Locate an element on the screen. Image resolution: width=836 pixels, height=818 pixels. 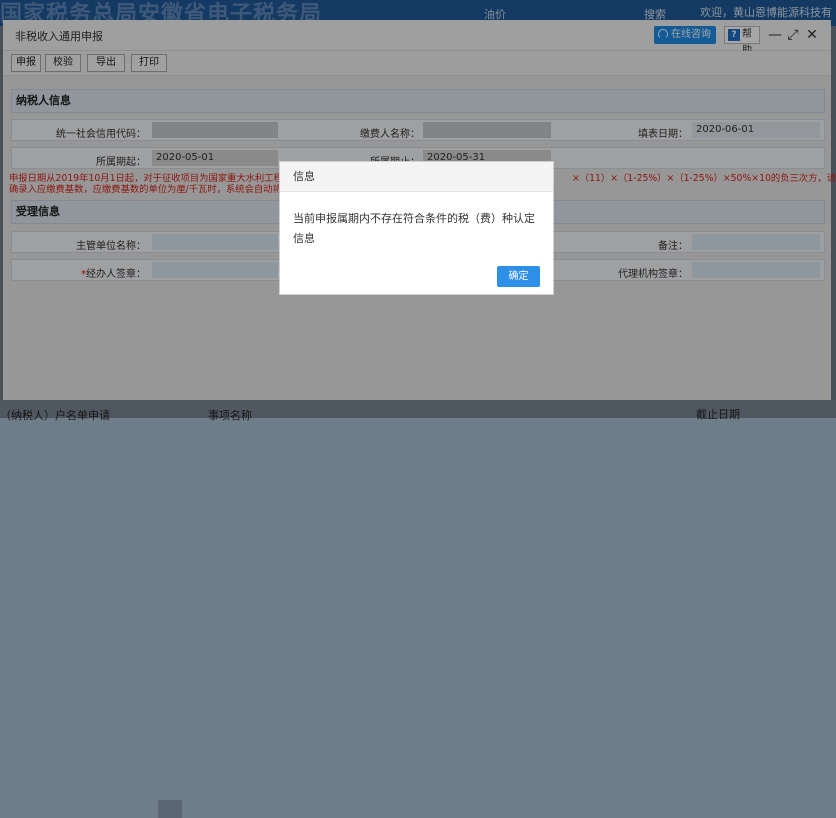
confirm-button: 确定 is located at coordinates (518, 276).